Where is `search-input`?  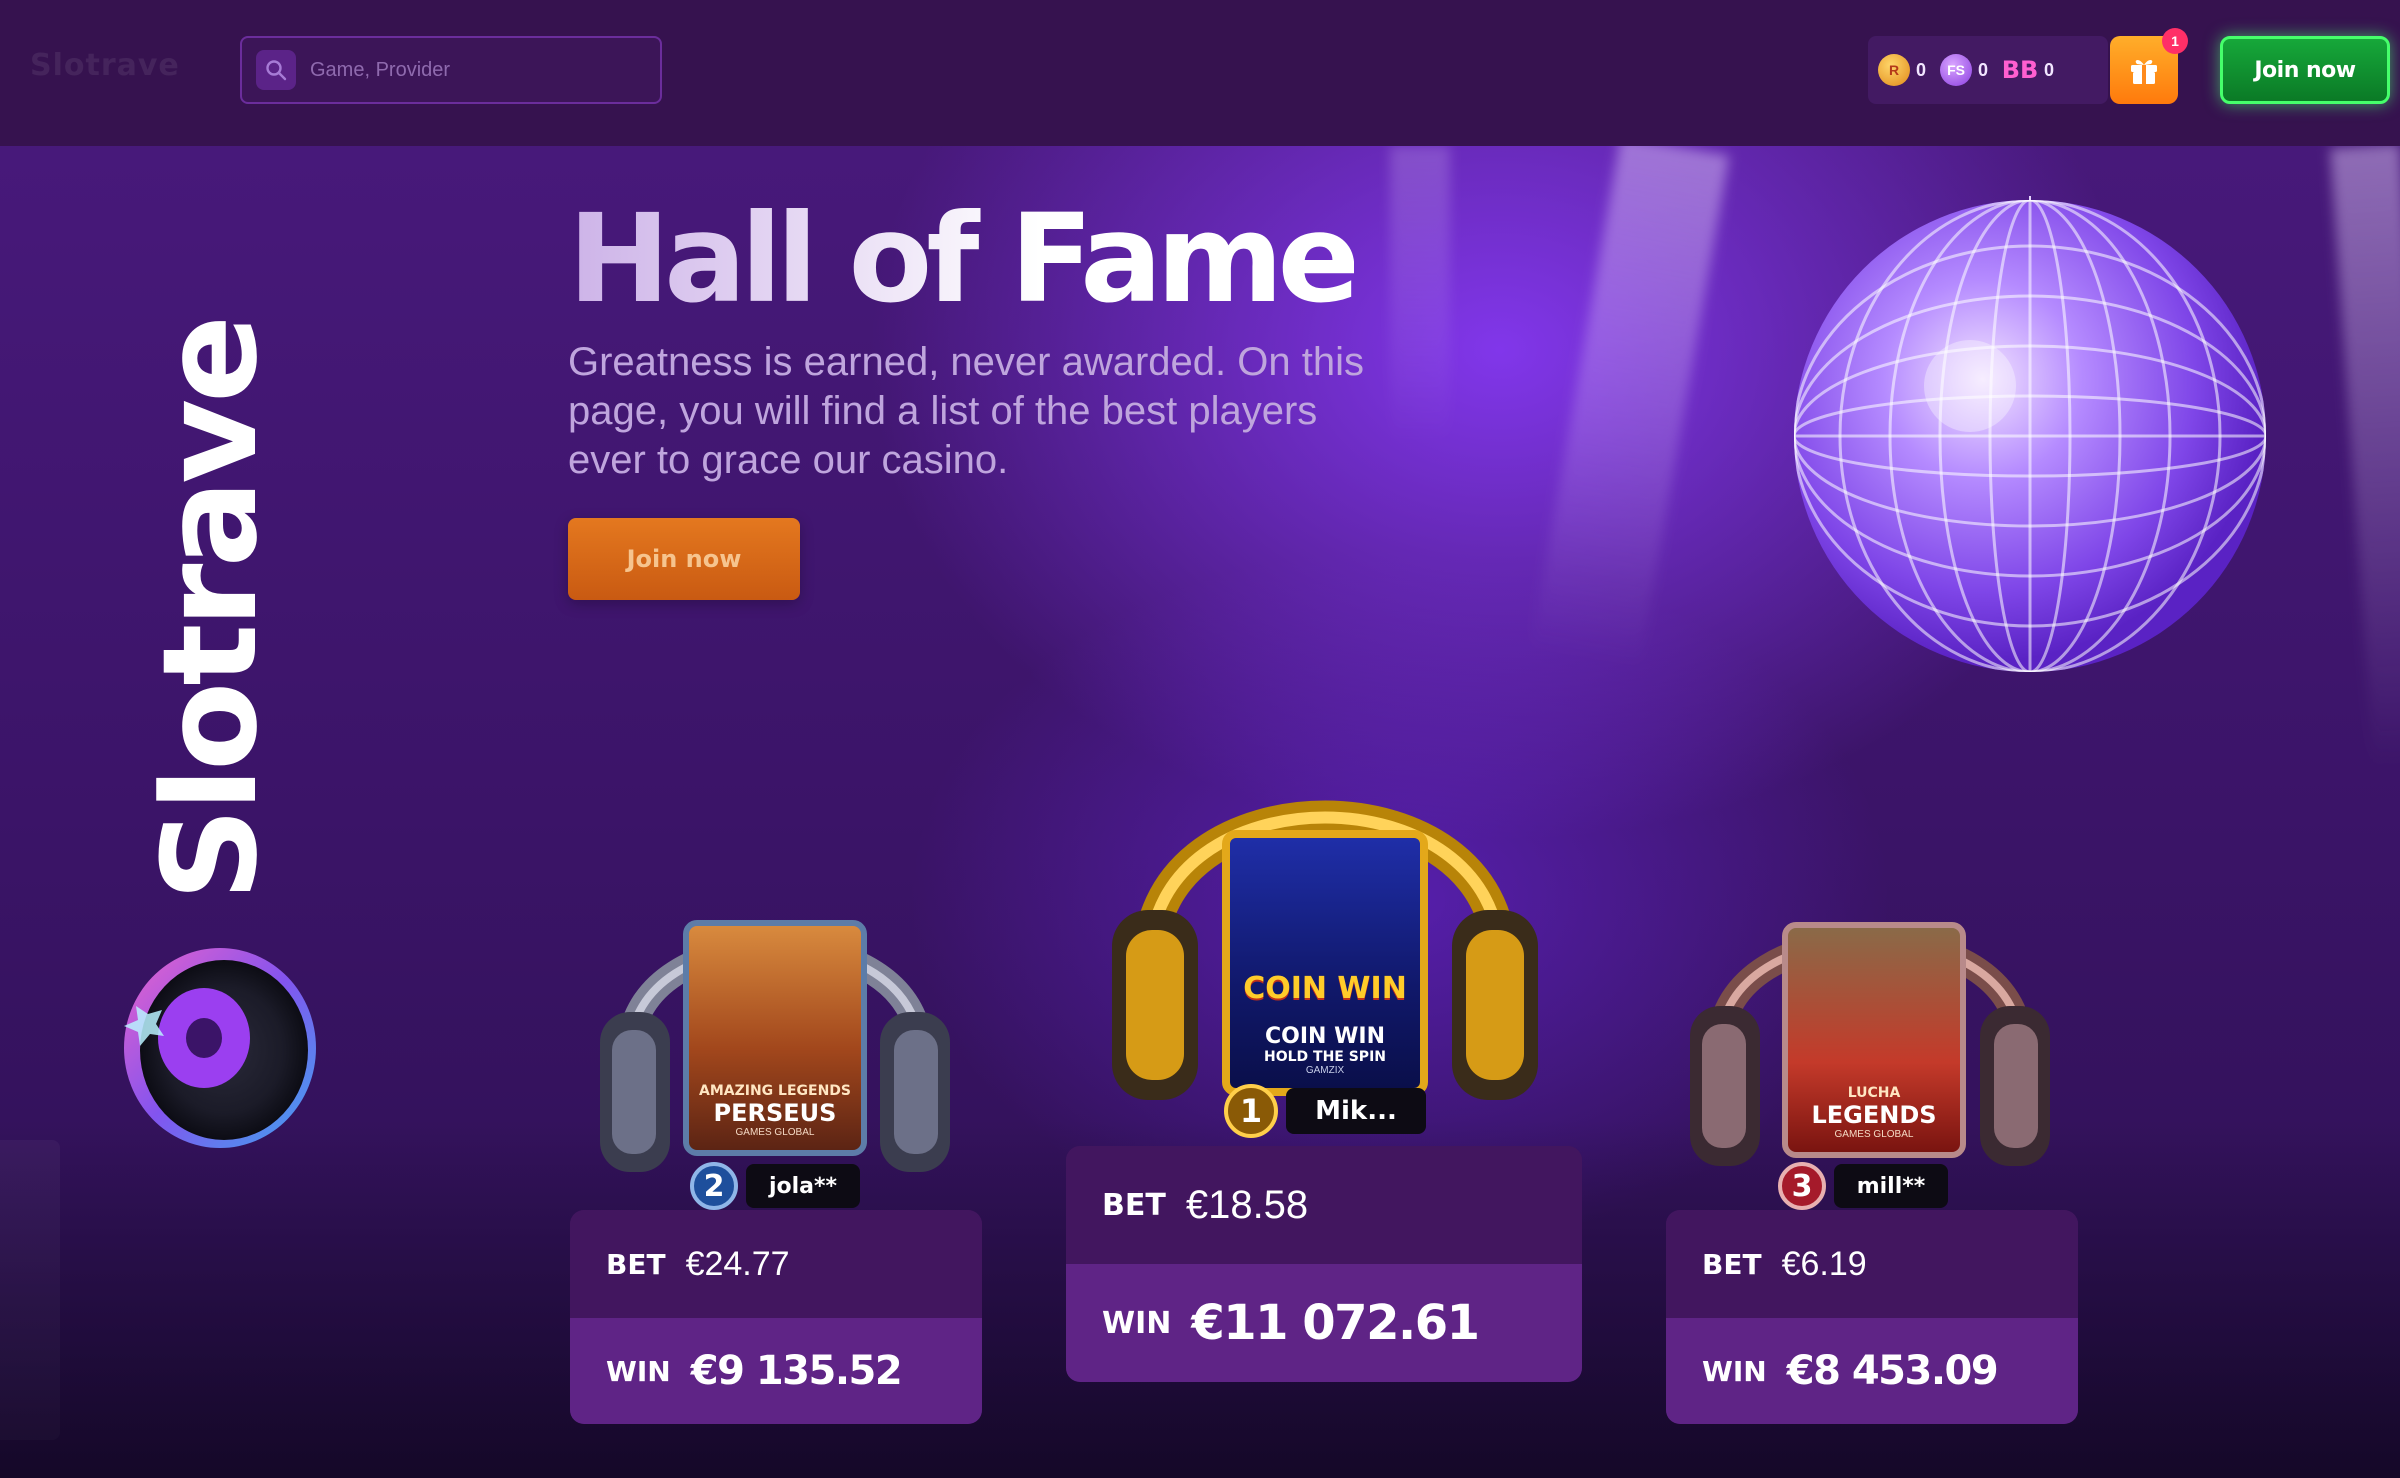
search-input is located at coordinates (470, 70).